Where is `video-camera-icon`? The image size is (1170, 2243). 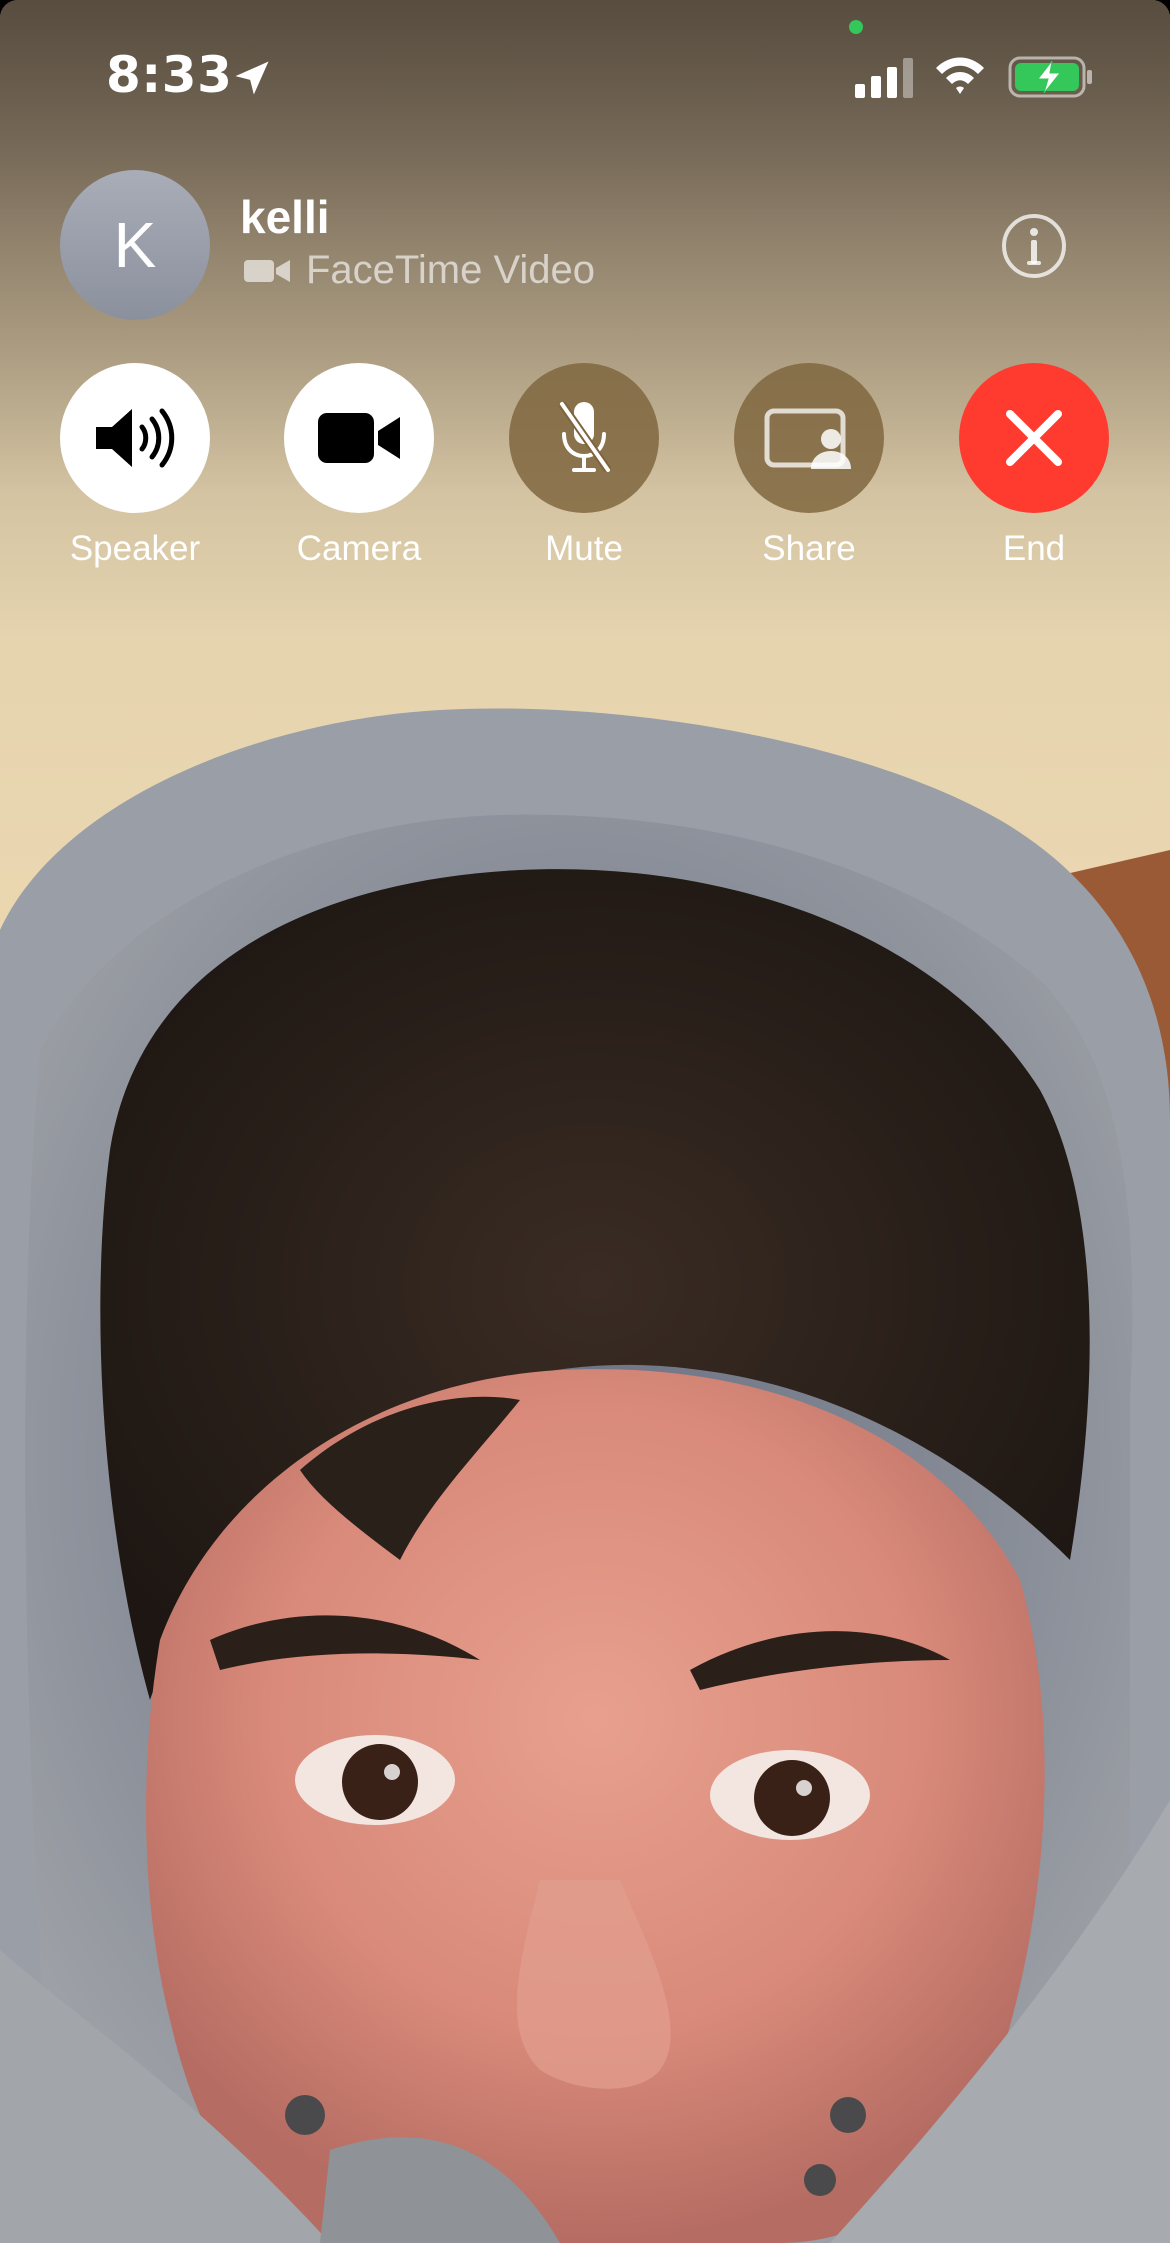 video-camera-icon is located at coordinates (267, 270).